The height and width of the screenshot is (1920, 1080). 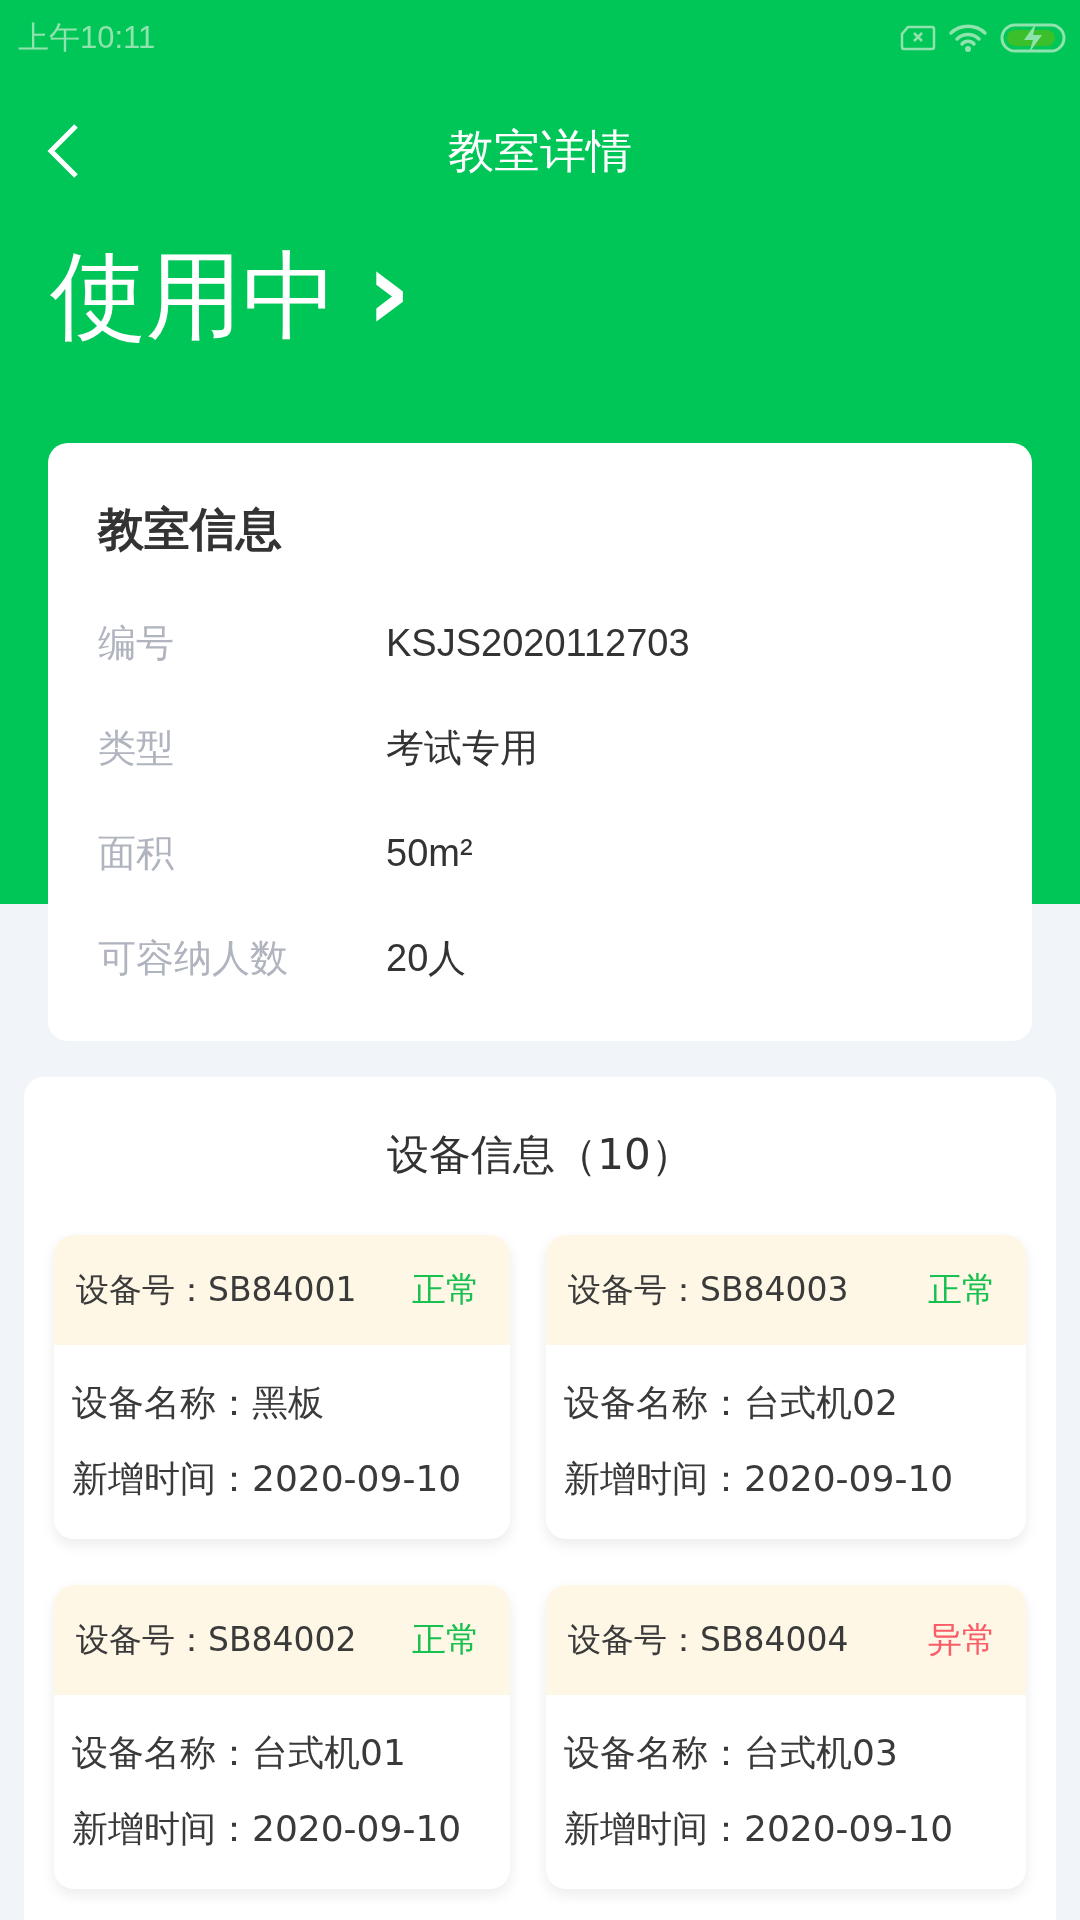 I want to click on field-label: 编号, so click(x=136, y=643).